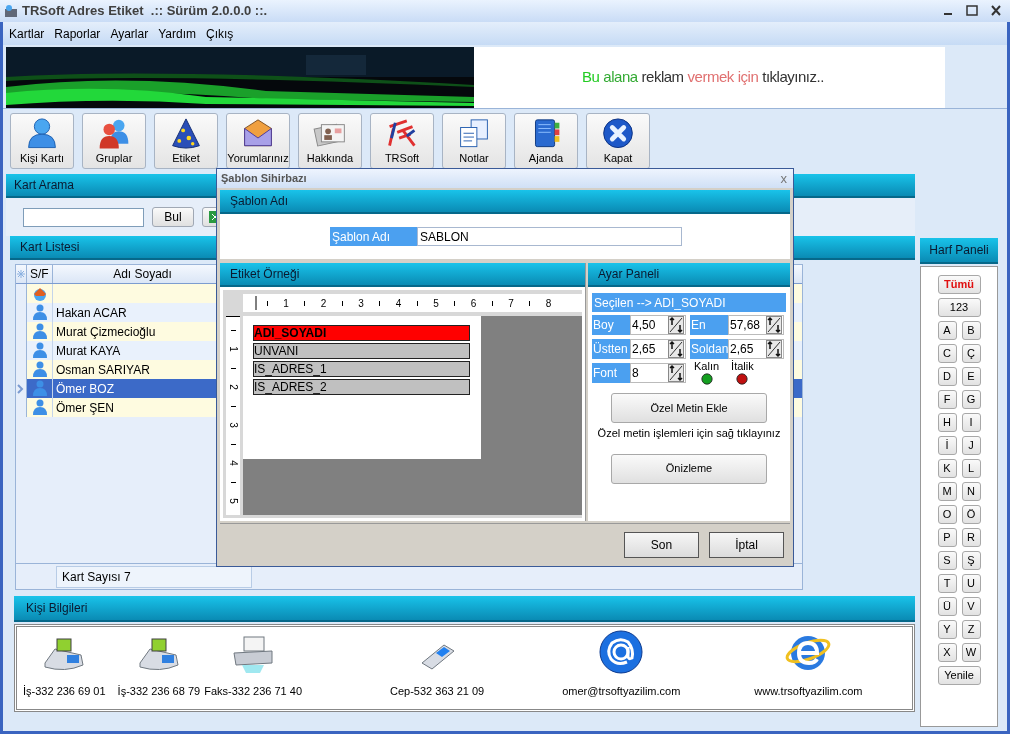 Image resolution: width=1010 pixels, height=734 pixels. What do you see at coordinates (971, 583) in the screenshot?
I see `letter-button: U` at bounding box center [971, 583].